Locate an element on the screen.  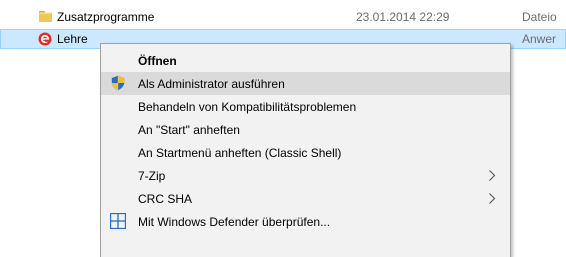
menu-item-label: Behandeln von Kompatibilitätsproblemen is located at coordinates (247, 107).